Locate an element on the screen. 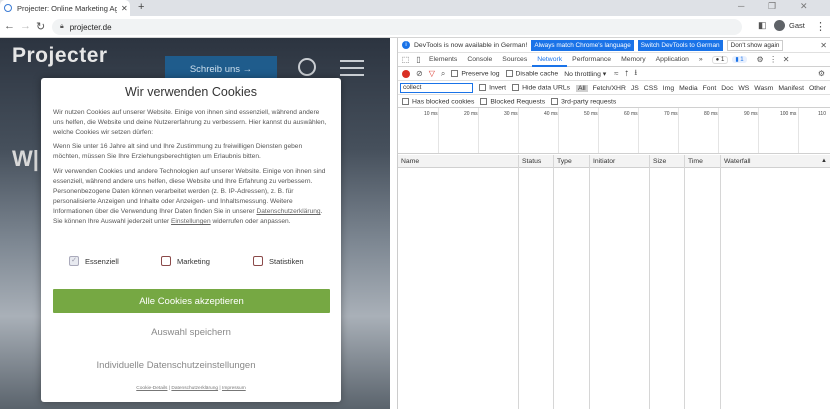  dont-show-again-button: Don't show again is located at coordinates (755, 45).